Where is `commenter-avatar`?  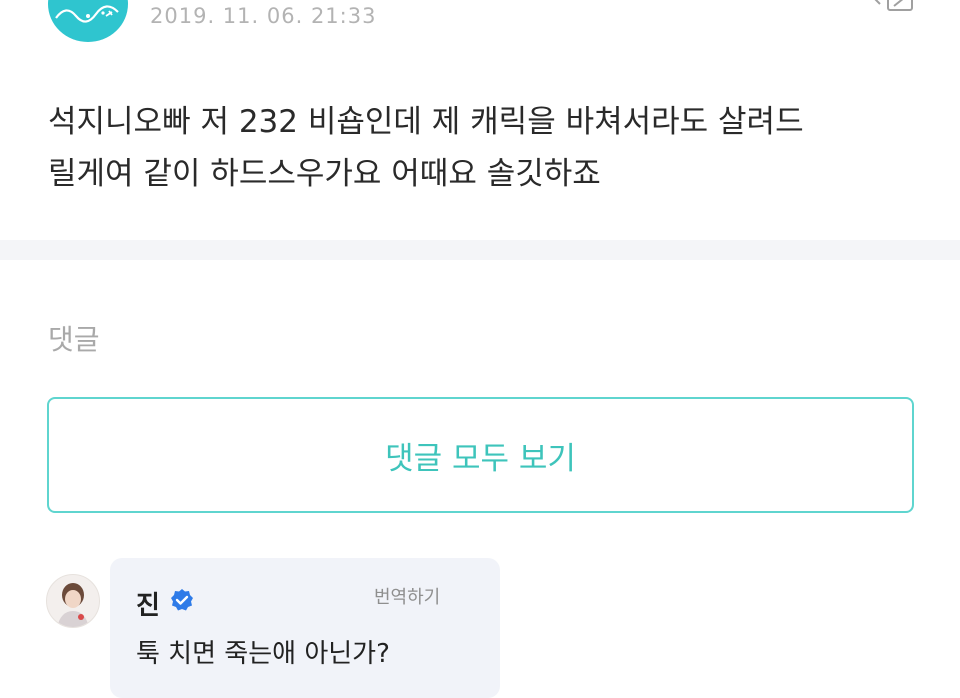 commenter-avatar is located at coordinates (73, 601).